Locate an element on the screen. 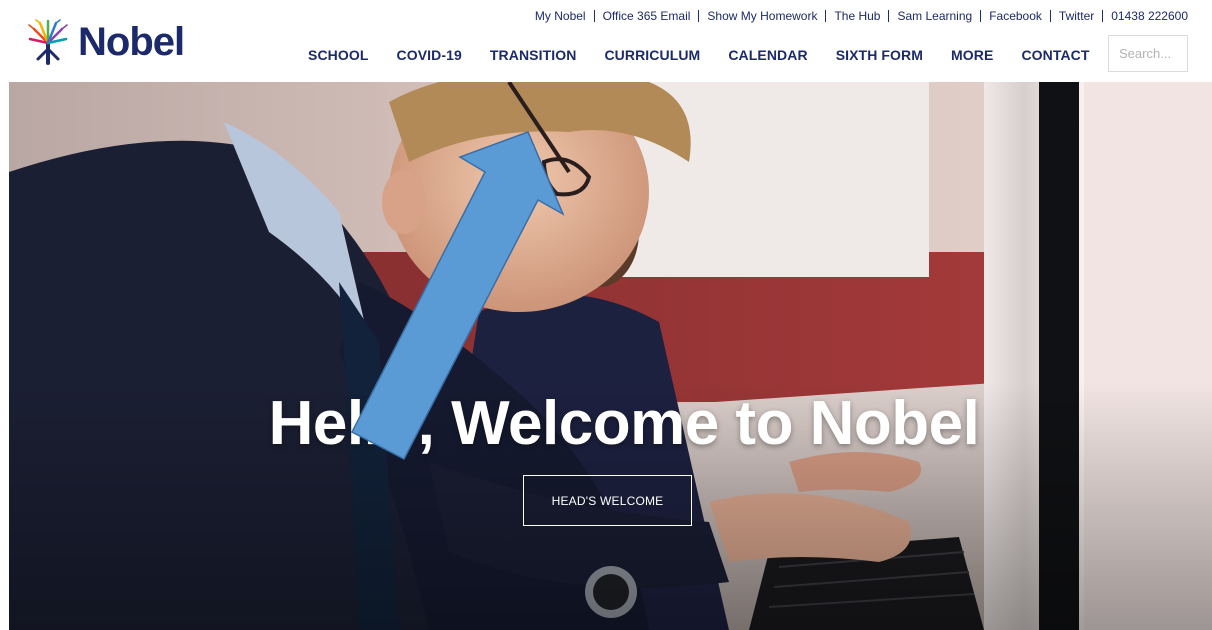 This screenshot has height=630, width=1212. toplink-facebook: Facebook is located at coordinates (1015, 16).